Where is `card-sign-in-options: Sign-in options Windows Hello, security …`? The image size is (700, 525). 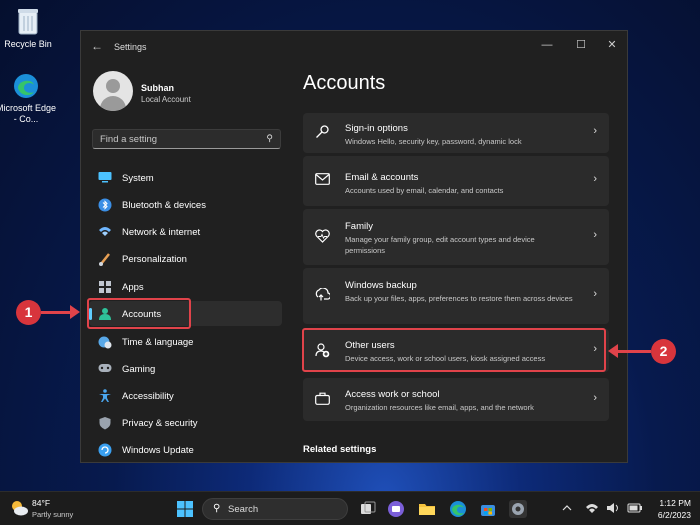
card-sign-in-options: Sign-in options Windows Hello, security … is located at coordinates (456, 133).